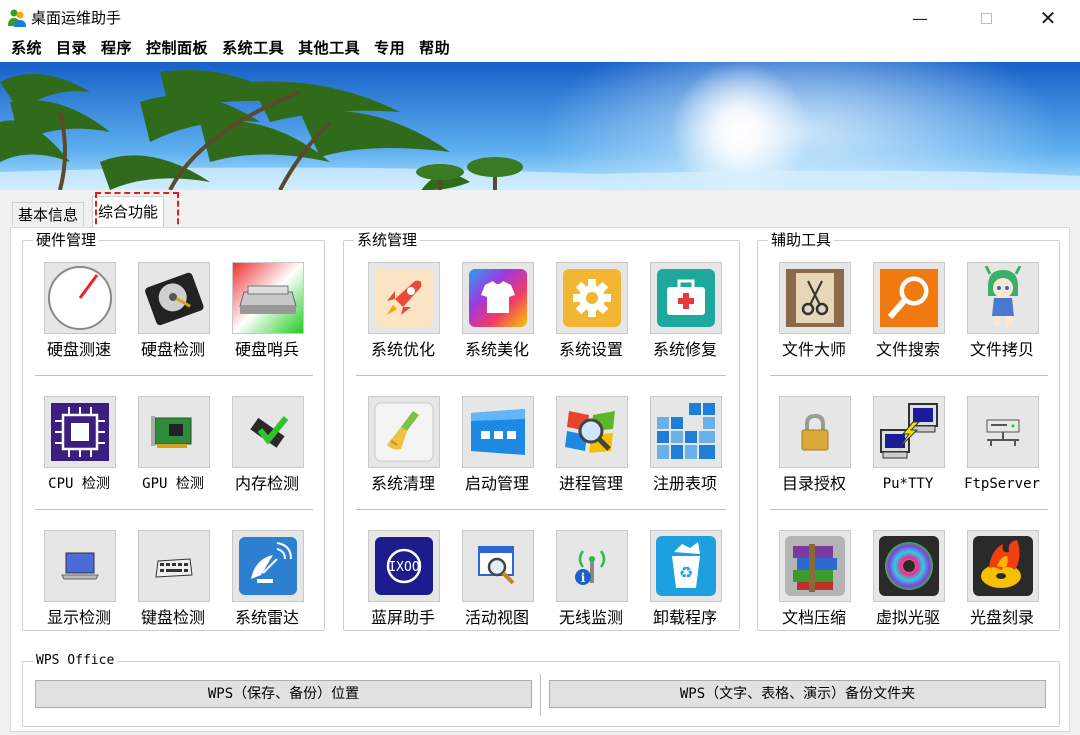 The width and height of the screenshot is (1080, 735). I want to click on system-group-title: 系统管理, so click(387, 240).